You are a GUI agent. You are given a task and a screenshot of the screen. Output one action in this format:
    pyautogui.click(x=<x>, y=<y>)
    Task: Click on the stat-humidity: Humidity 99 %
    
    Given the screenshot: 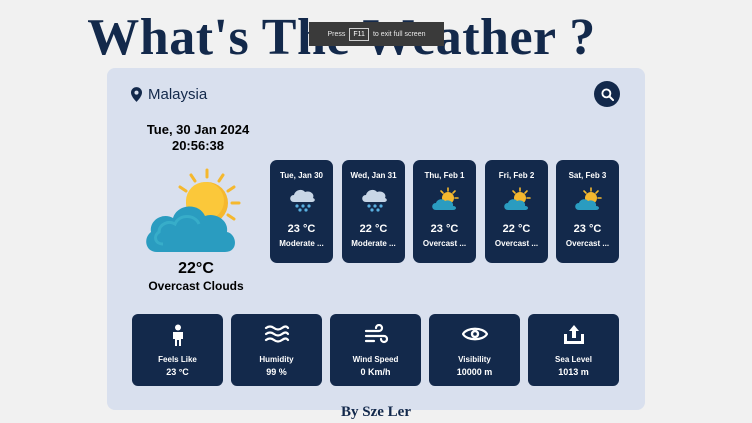 What is the action you would take?
    pyautogui.click(x=276, y=350)
    